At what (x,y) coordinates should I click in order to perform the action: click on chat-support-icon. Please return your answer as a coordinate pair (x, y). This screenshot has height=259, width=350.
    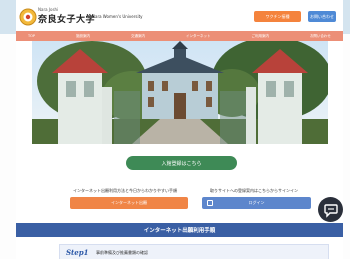
    Looking at the image, I should click on (330, 210).